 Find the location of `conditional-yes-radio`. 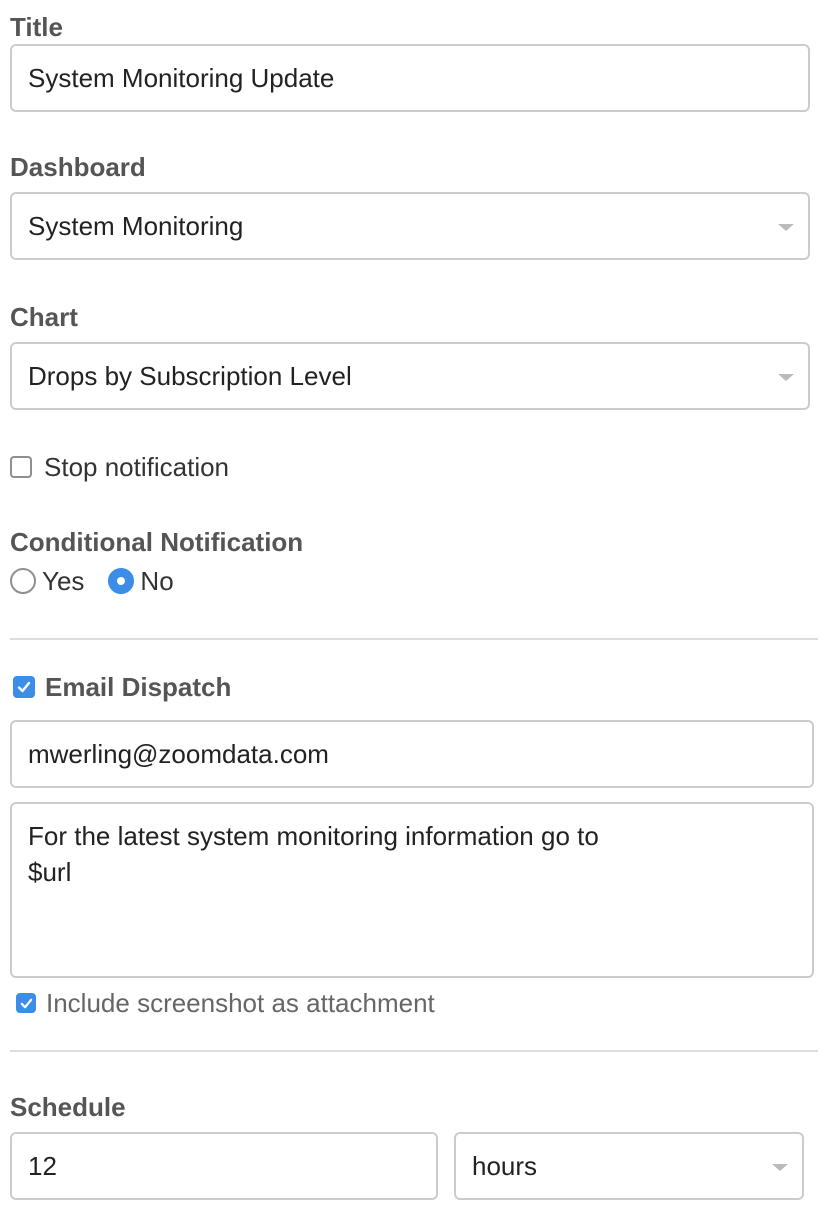

conditional-yes-radio is located at coordinates (23, 581).